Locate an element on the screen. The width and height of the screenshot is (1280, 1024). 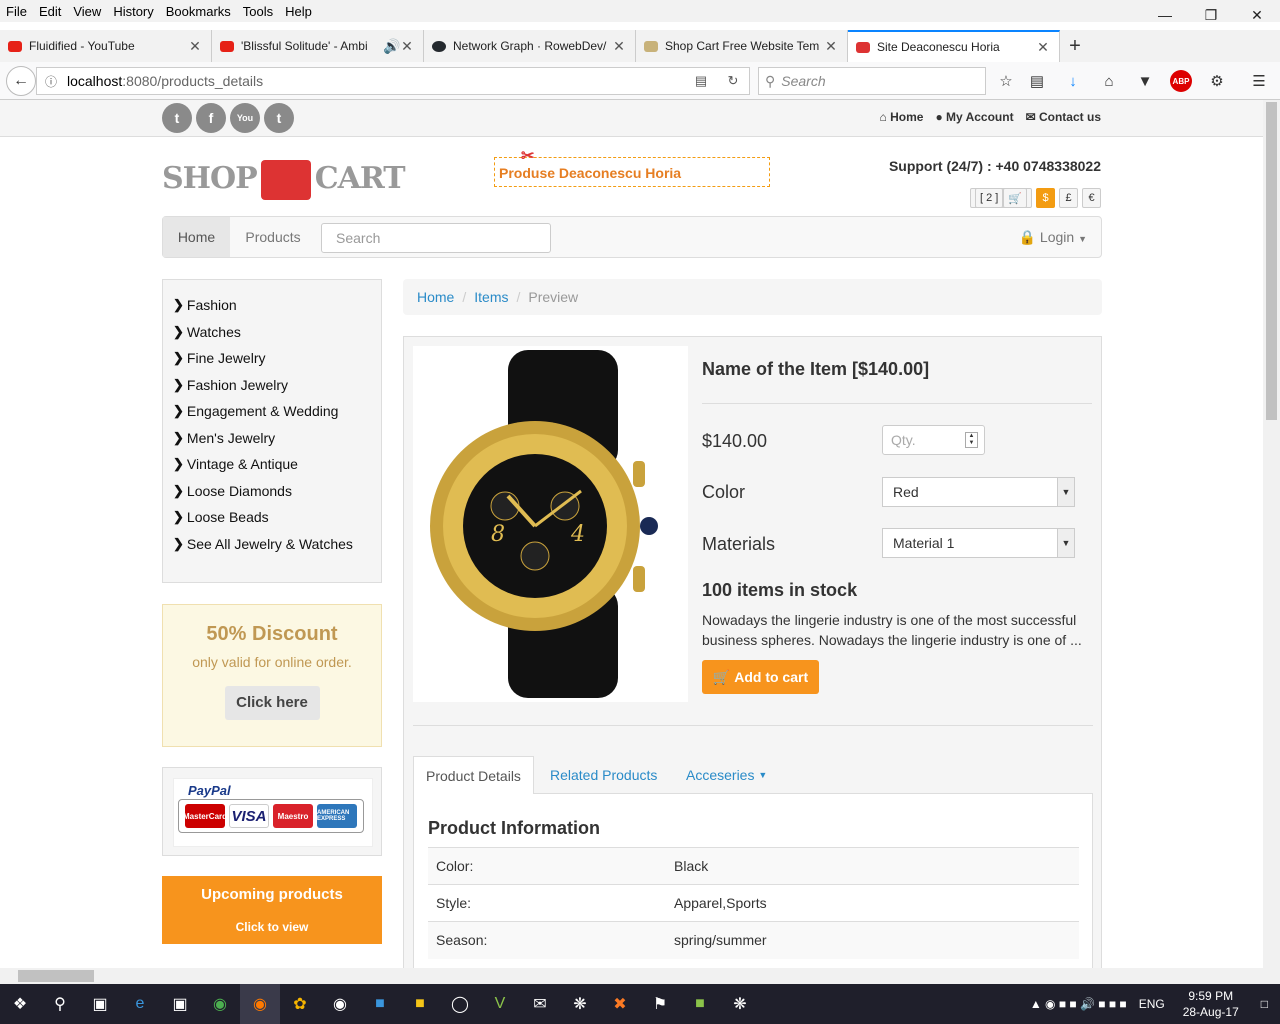
currency-gbp-button: £ is located at coordinates (1068, 198).